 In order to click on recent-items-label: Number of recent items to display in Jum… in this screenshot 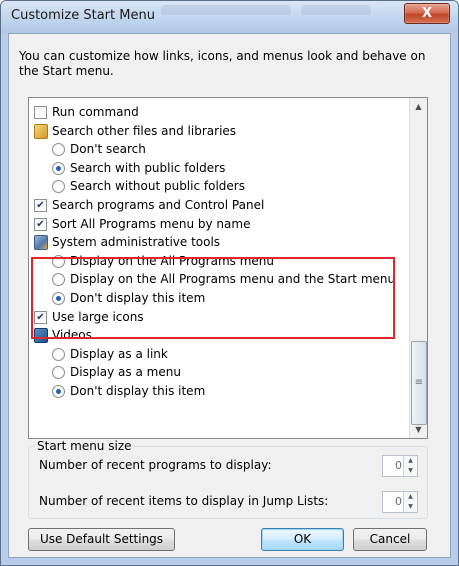, I will do `click(184, 501)`.